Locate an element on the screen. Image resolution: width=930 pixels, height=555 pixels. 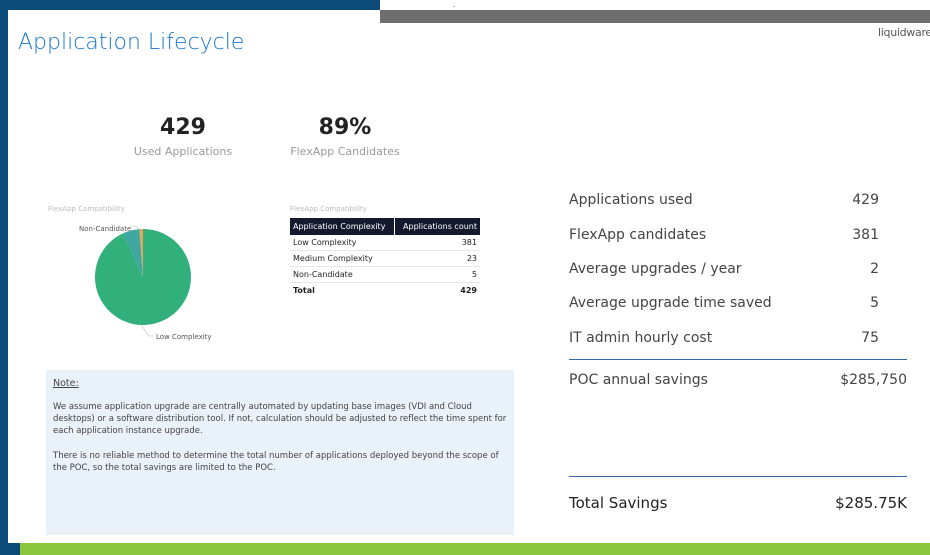
column-header-count: Applications count is located at coordinates (437, 226).